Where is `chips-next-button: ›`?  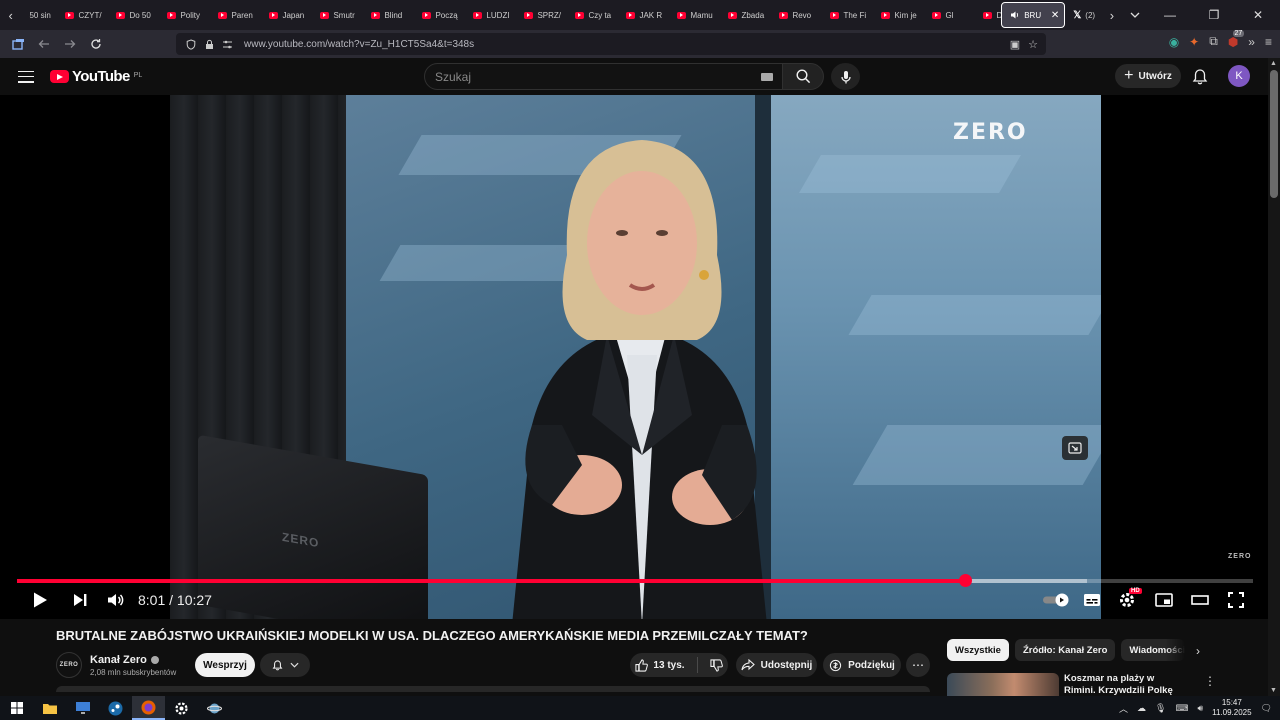
chips-next-button: › is located at coordinates (1198, 651).